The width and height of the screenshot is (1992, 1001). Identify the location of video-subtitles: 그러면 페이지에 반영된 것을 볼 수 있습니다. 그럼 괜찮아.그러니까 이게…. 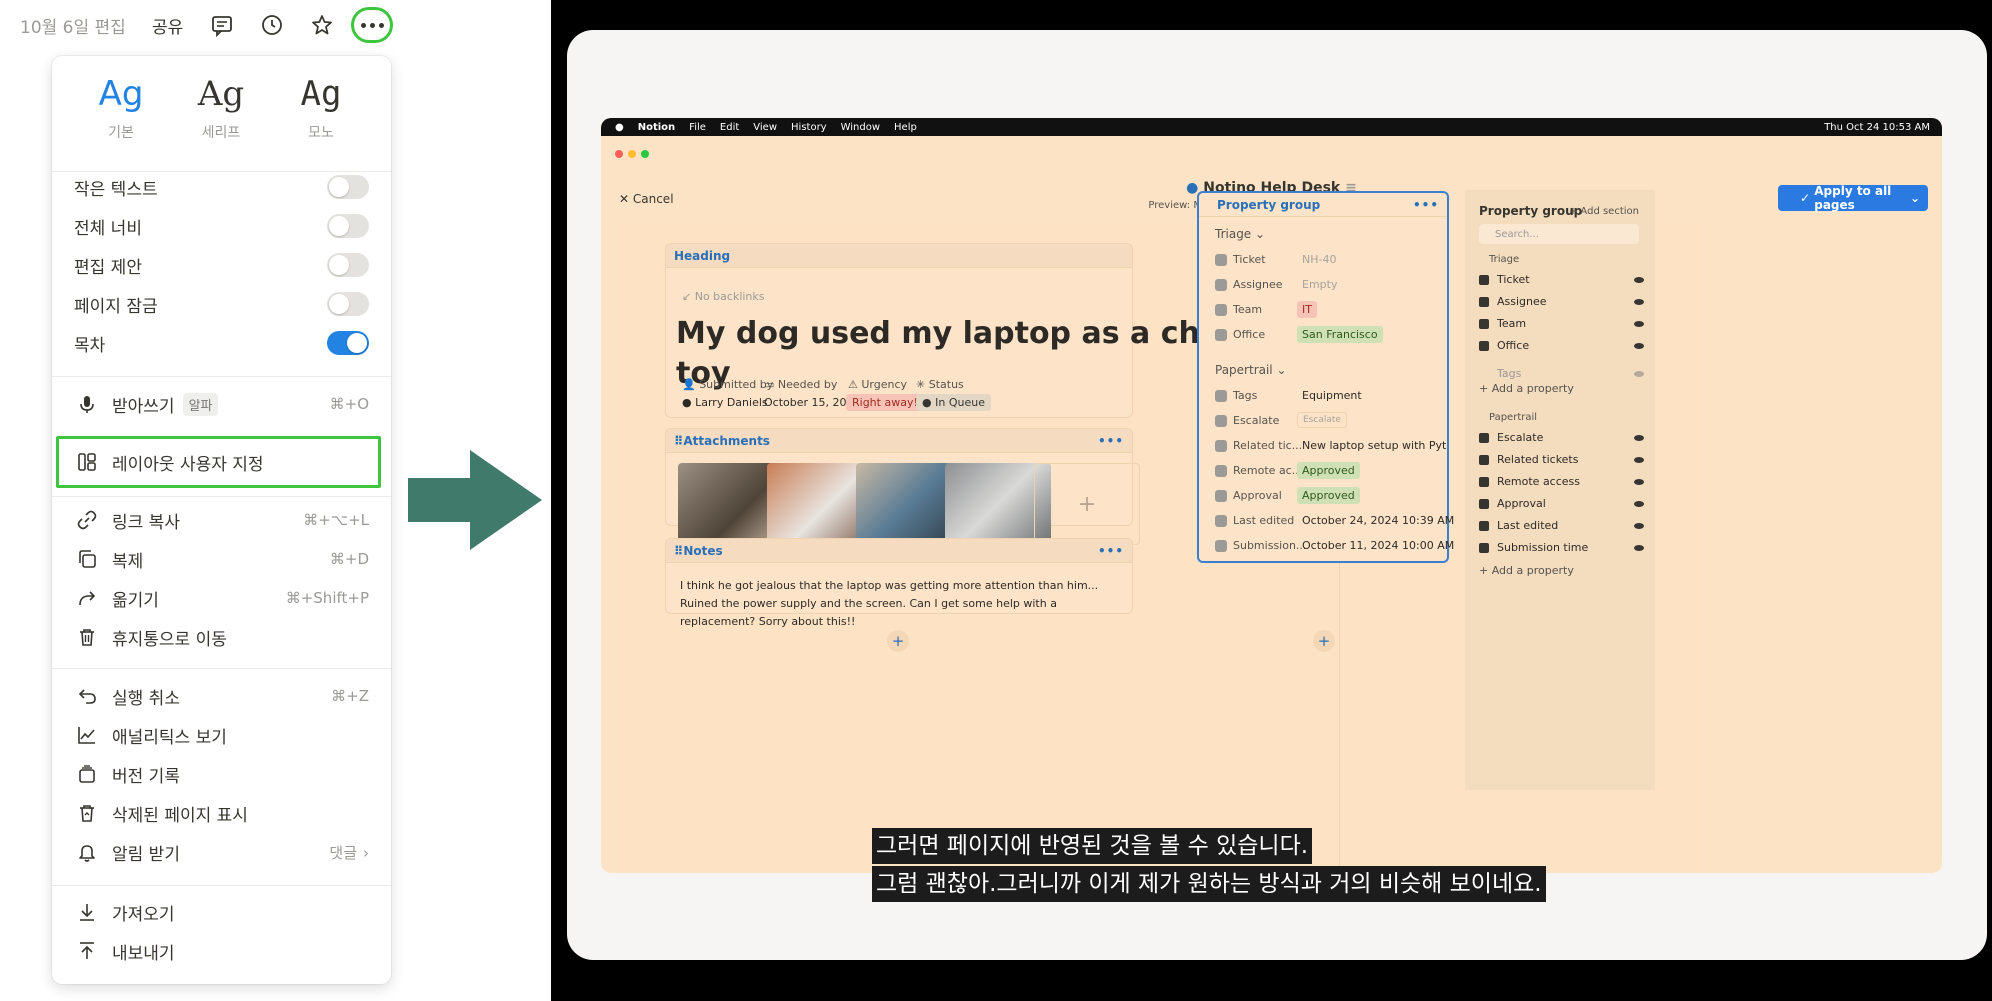
(1209, 865).